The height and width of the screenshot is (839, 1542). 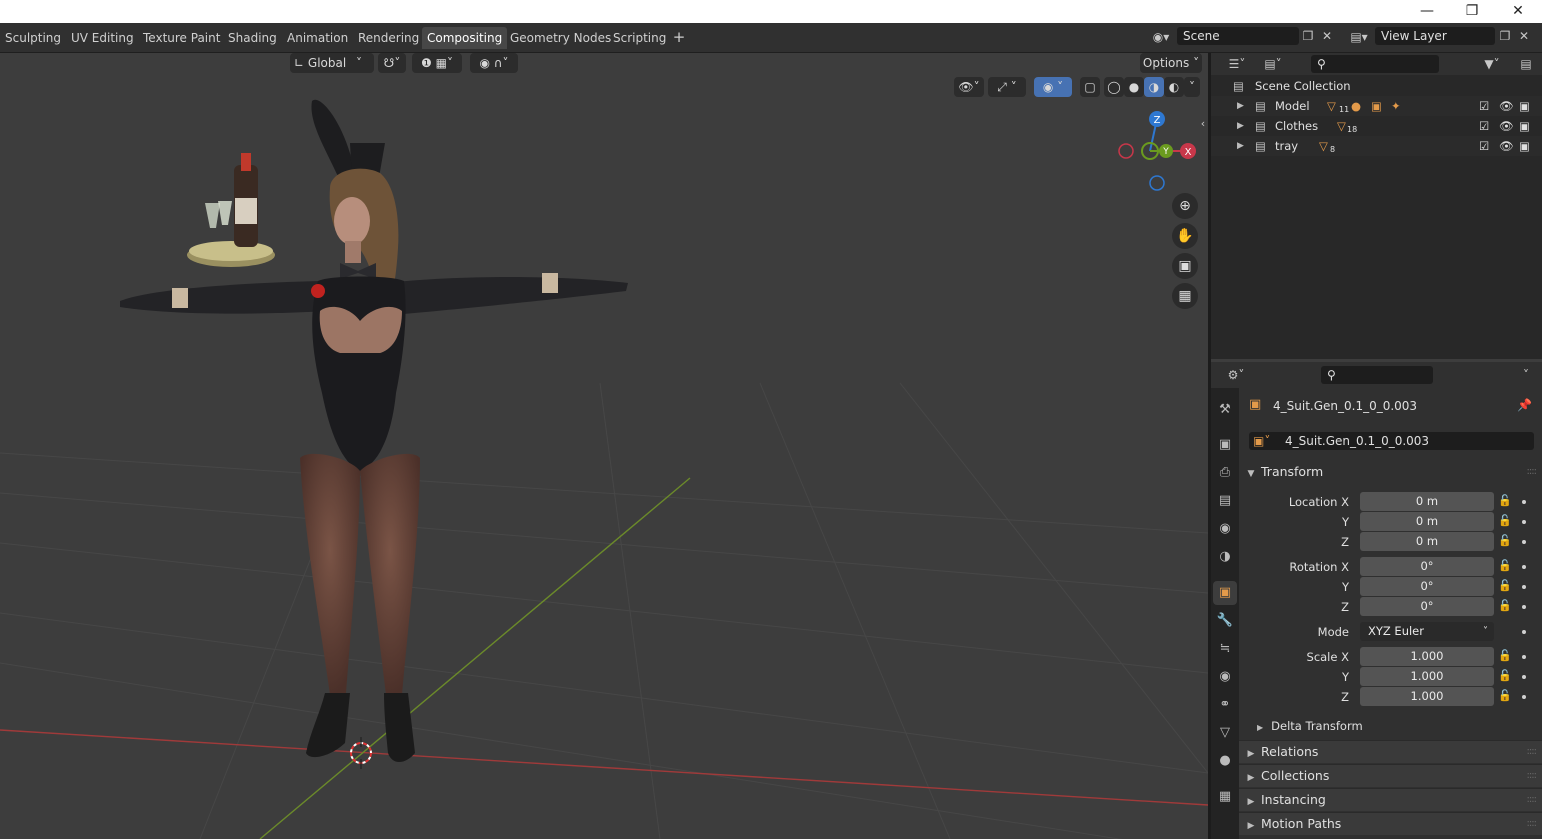 I want to click on gizmo-toggle-icon: ⤢ ˅, so click(x=1007, y=87).